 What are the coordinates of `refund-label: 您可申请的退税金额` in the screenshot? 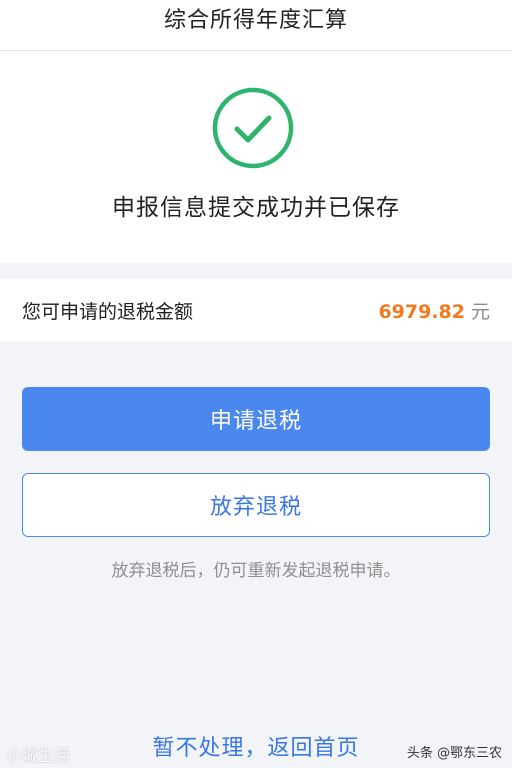 It's located at (108, 311).